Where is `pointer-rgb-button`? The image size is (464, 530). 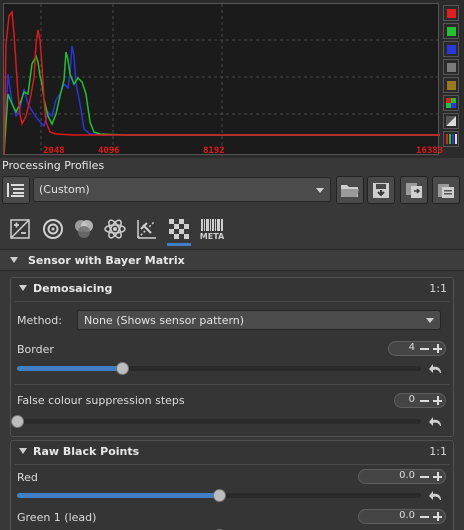
pointer-rgb-button is located at coordinates (451, 139).